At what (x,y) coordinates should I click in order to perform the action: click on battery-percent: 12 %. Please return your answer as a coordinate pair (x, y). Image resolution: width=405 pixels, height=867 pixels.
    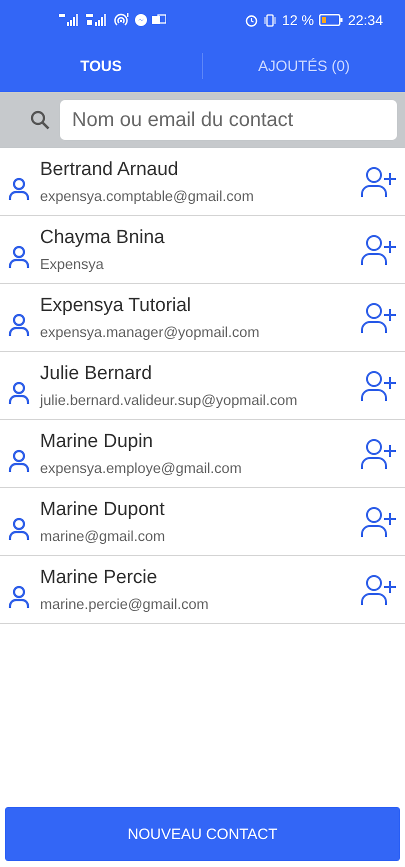
    Looking at the image, I should click on (298, 20).